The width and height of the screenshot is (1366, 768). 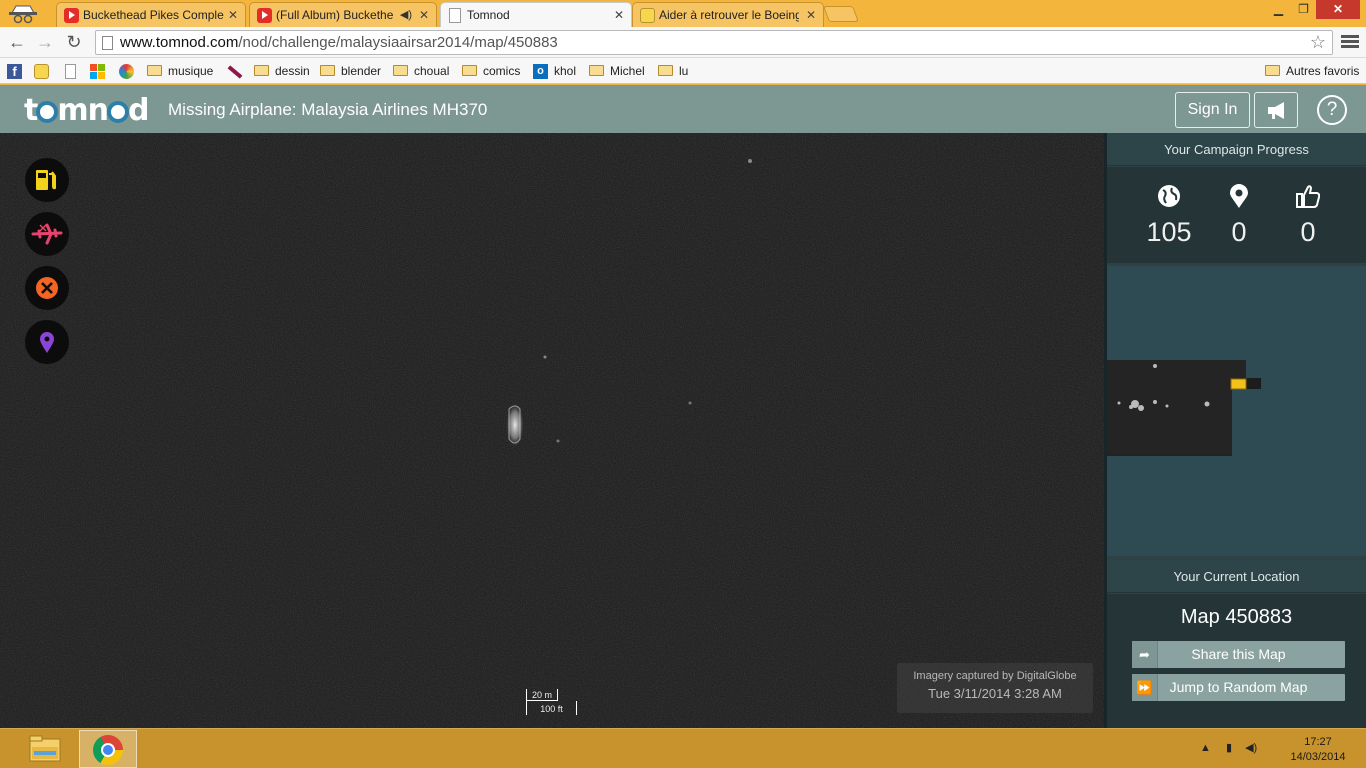 I want to click on close-circle-icon, so click(x=47, y=288).